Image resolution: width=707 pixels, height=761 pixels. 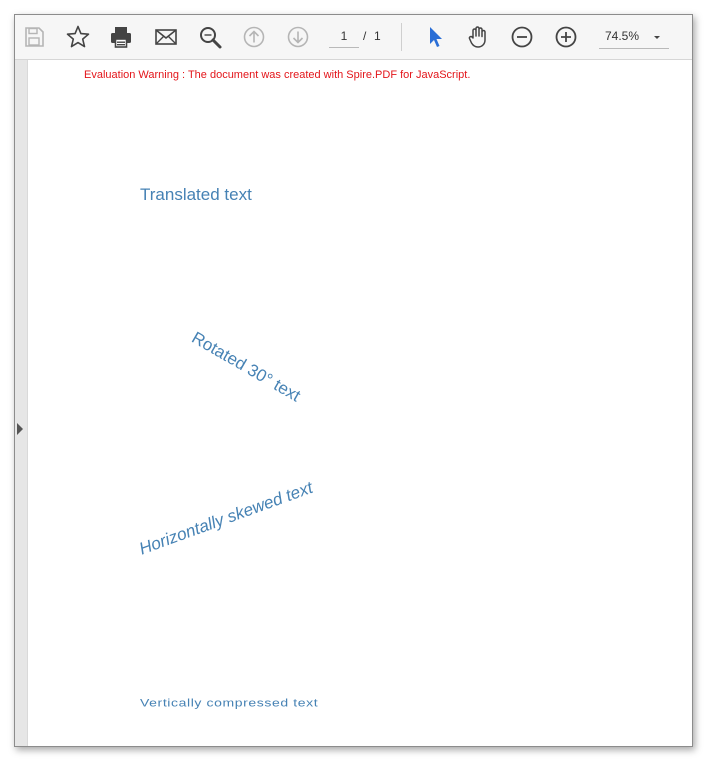 What do you see at coordinates (566, 37) in the screenshot?
I see `plus-circle-icon` at bounding box center [566, 37].